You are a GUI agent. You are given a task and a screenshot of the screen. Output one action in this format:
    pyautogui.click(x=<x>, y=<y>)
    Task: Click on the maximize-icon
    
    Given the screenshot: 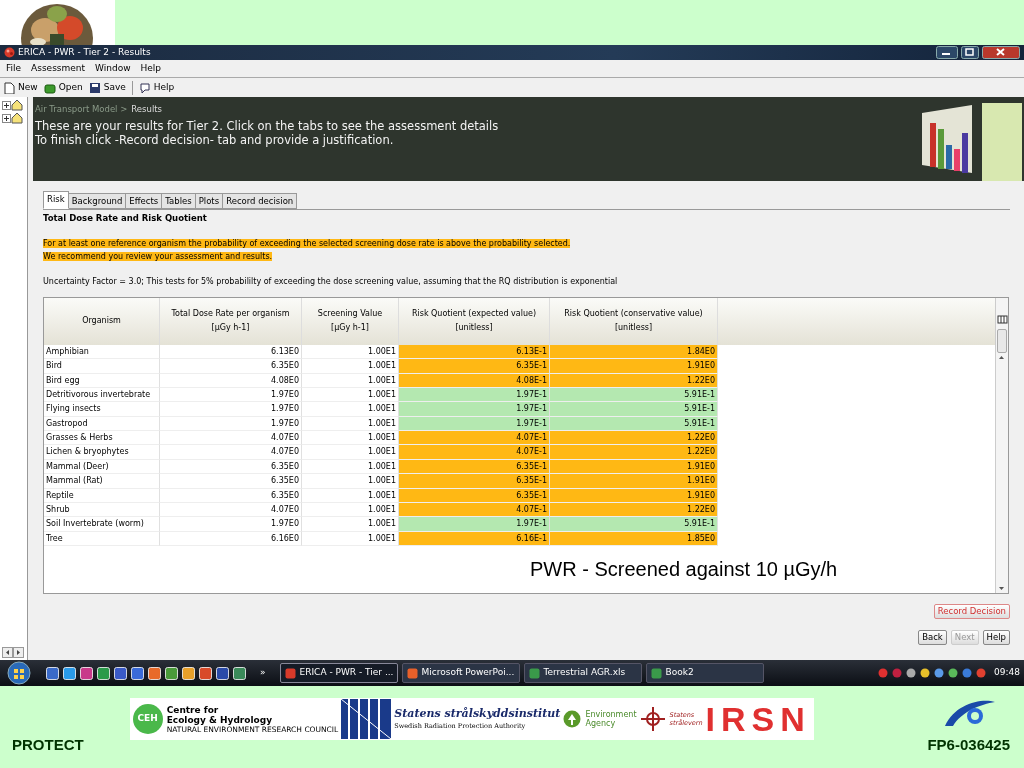 What is the action you would take?
    pyautogui.click(x=970, y=52)
    